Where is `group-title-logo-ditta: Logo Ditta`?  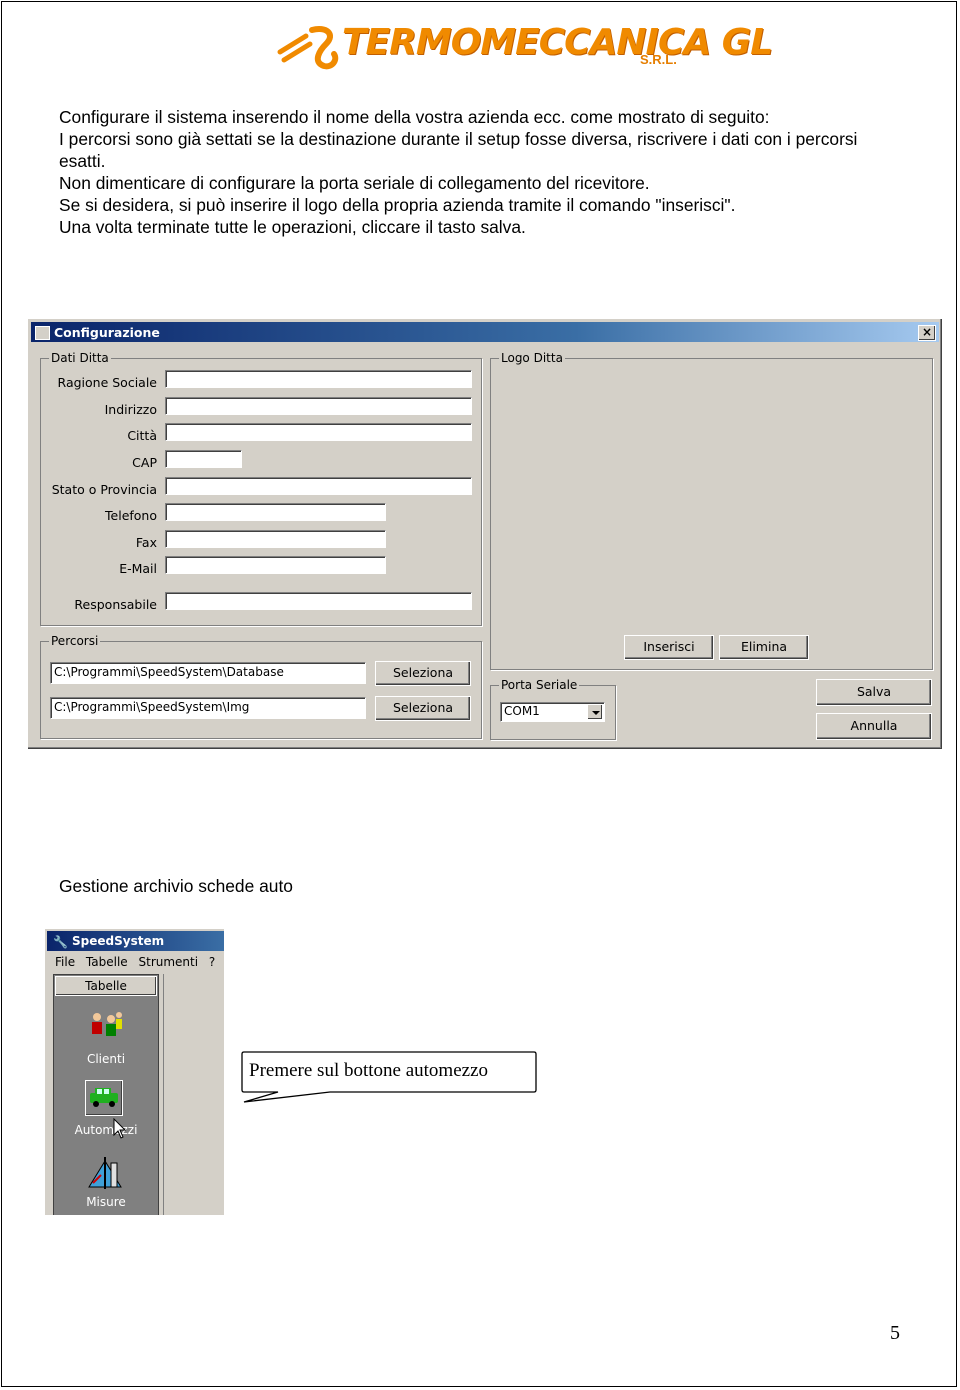
group-title-logo-ditta: Logo Ditta is located at coordinates (532, 358).